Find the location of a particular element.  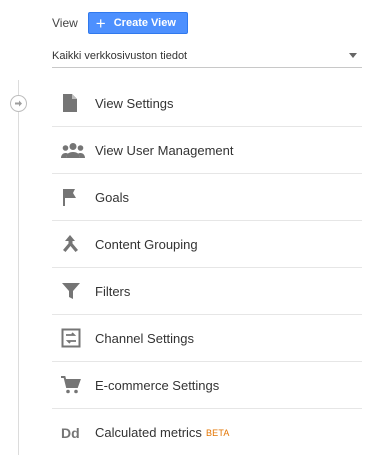

view-selector-dropdown: Kaikki verkkosivuston tiedot is located at coordinates (207, 56).